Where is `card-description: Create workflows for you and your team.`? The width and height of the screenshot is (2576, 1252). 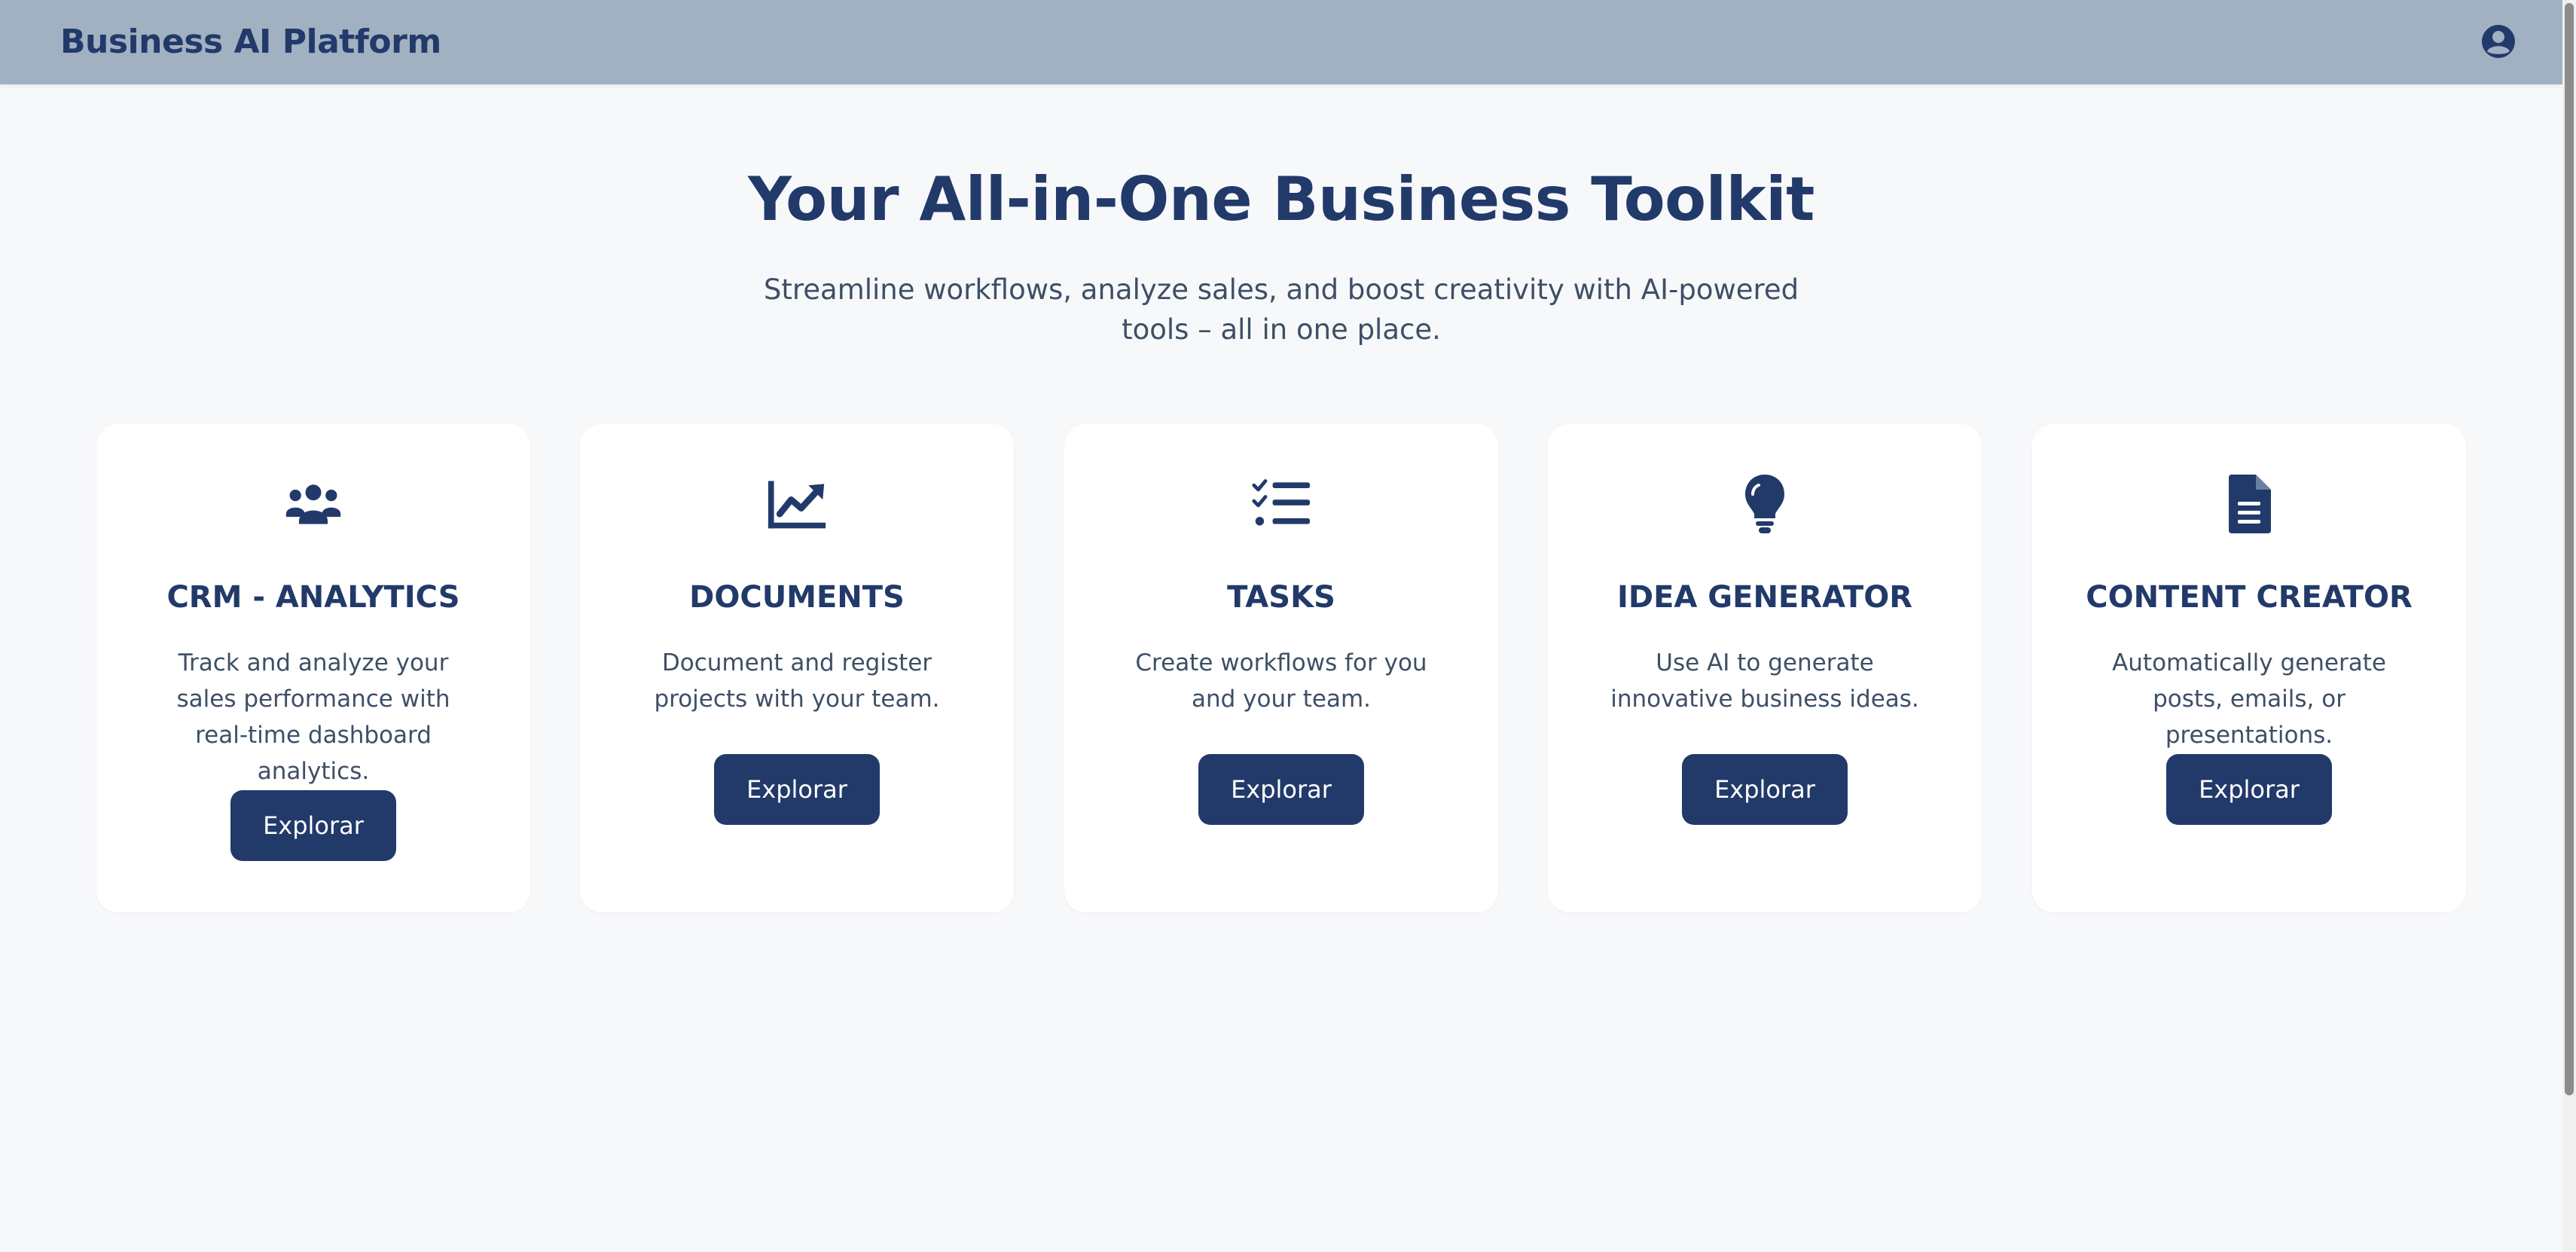 card-description: Create workflows for you and your team. is located at coordinates (1281, 681).